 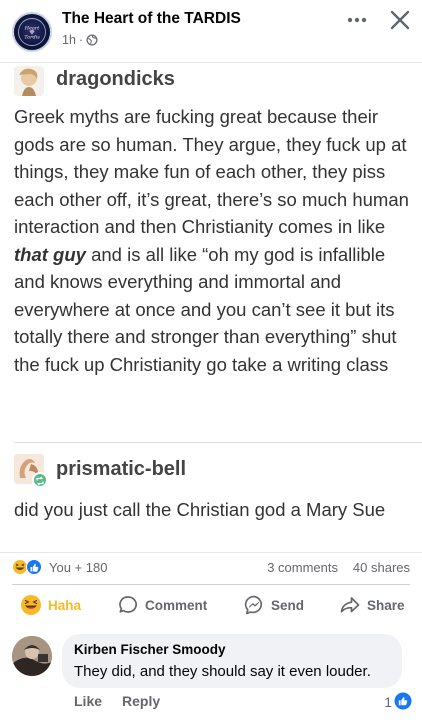 I want to click on share-icon, so click(x=350, y=605).